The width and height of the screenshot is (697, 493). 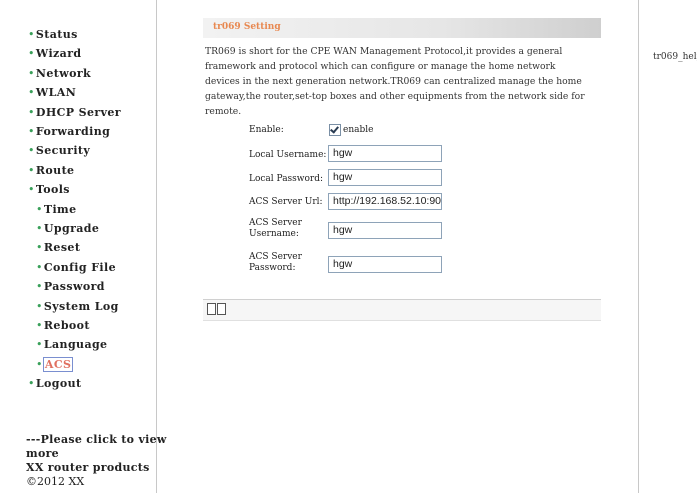 What do you see at coordinates (221, 309) in the screenshot?
I see `cancel-button` at bounding box center [221, 309].